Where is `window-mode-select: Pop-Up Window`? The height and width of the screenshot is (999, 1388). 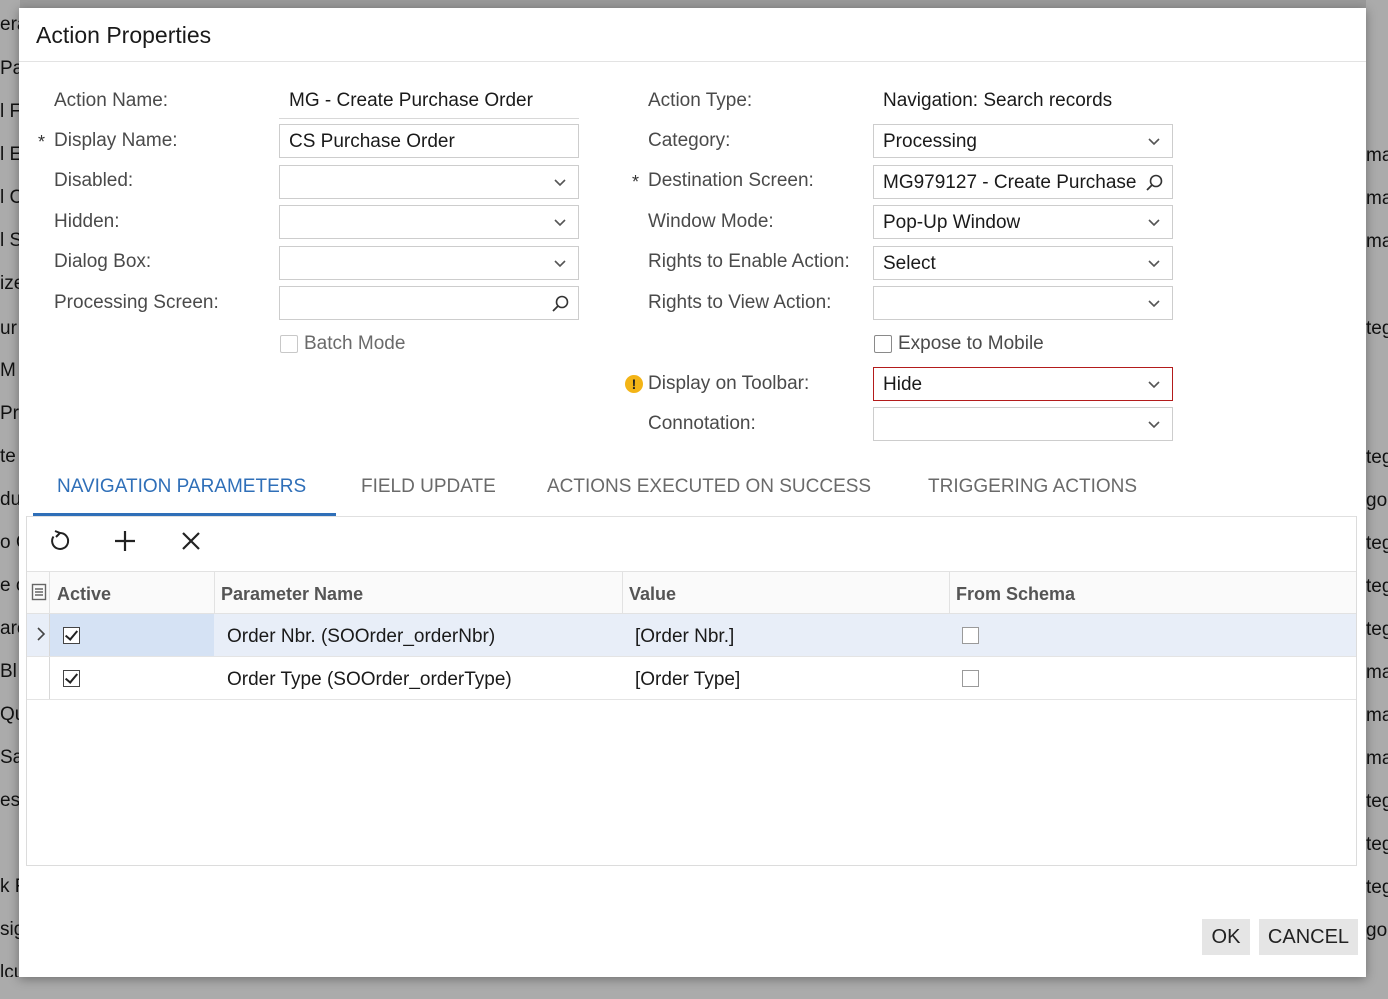 window-mode-select: Pop-Up Window is located at coordinates (1023, 222).